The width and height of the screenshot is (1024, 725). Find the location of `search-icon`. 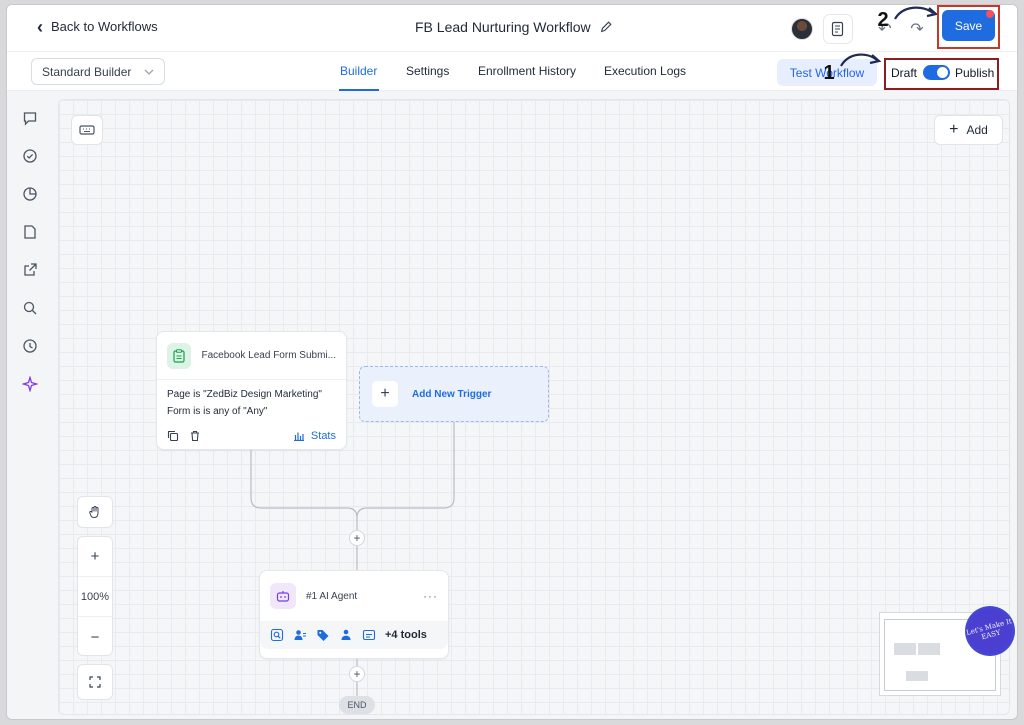

search-icon is located at coordinates (30, 308).